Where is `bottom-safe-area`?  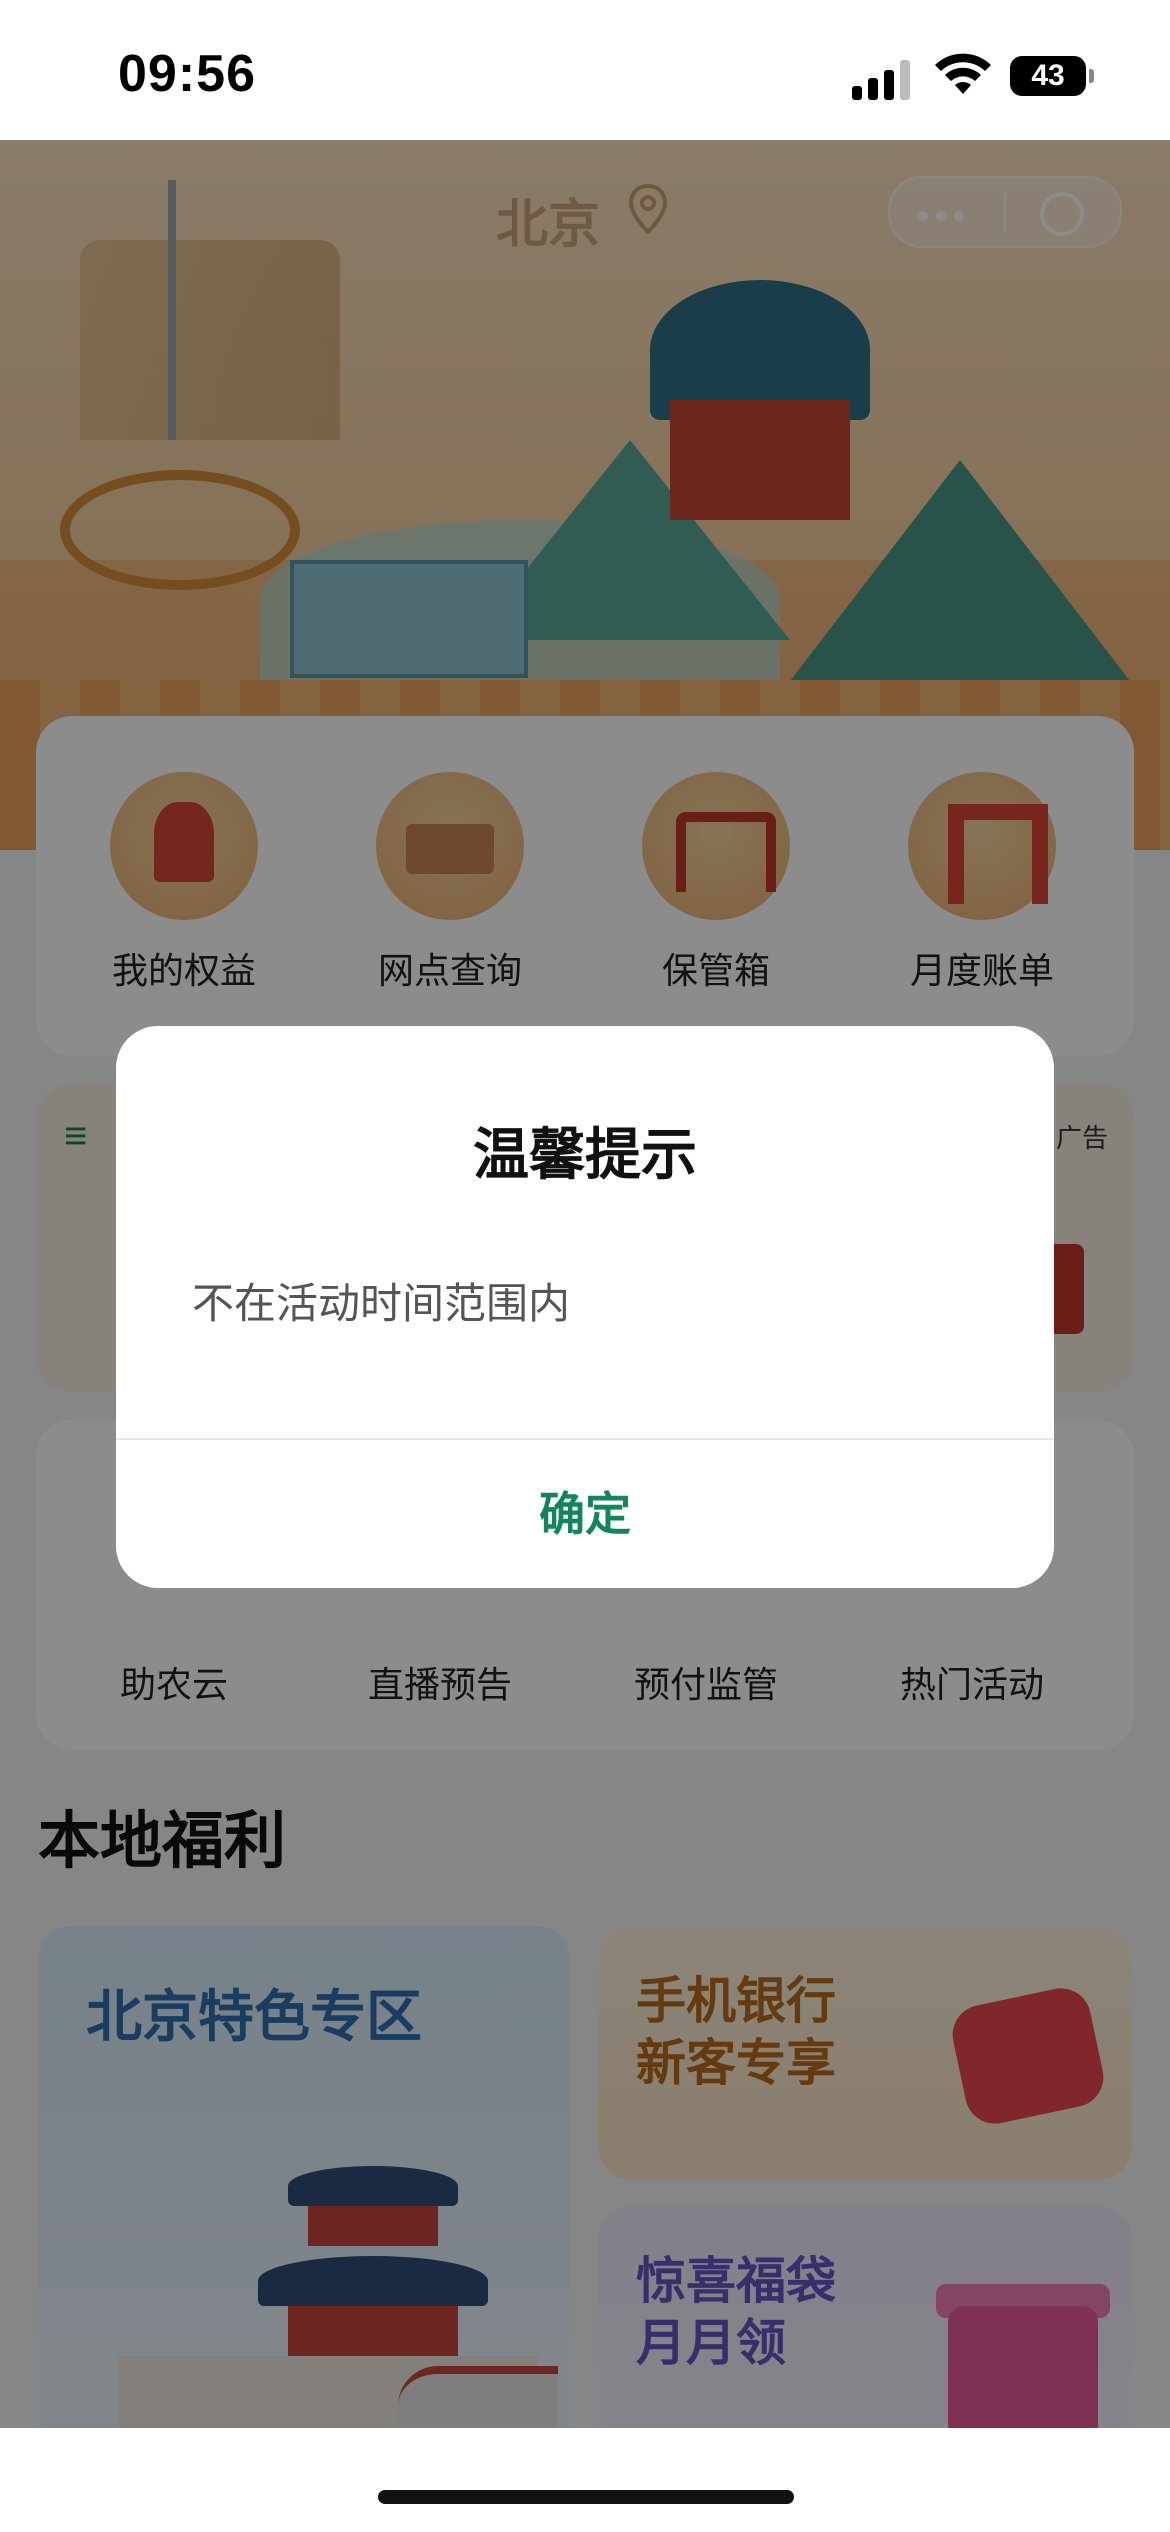 bottom-safe-area is located at coordinates (585, 2480).